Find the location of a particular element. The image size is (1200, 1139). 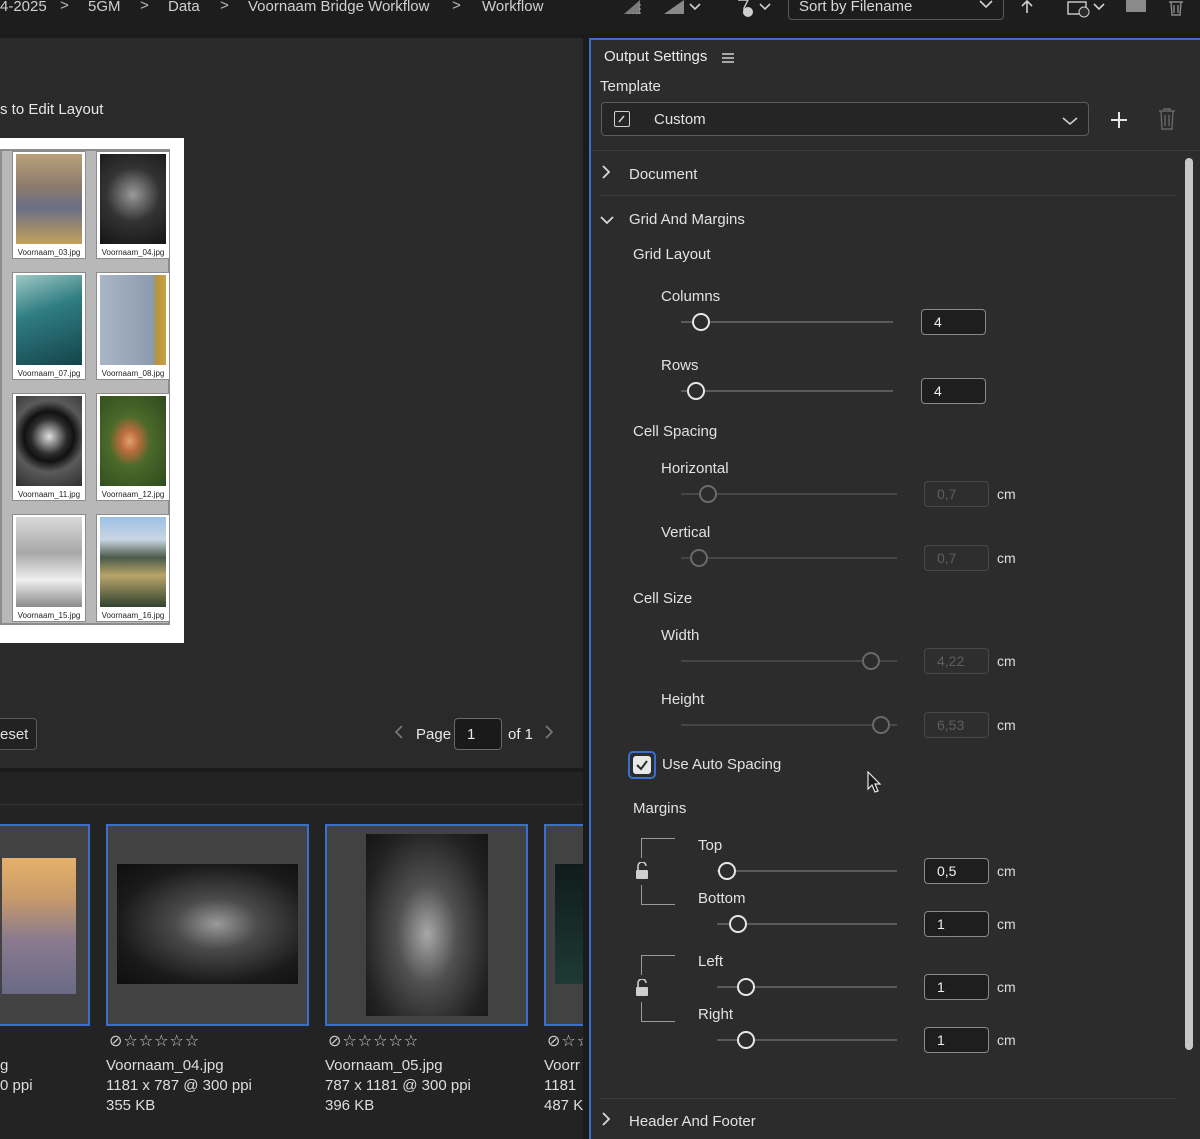

reset-button: eset is located at coordinates (18, 734).